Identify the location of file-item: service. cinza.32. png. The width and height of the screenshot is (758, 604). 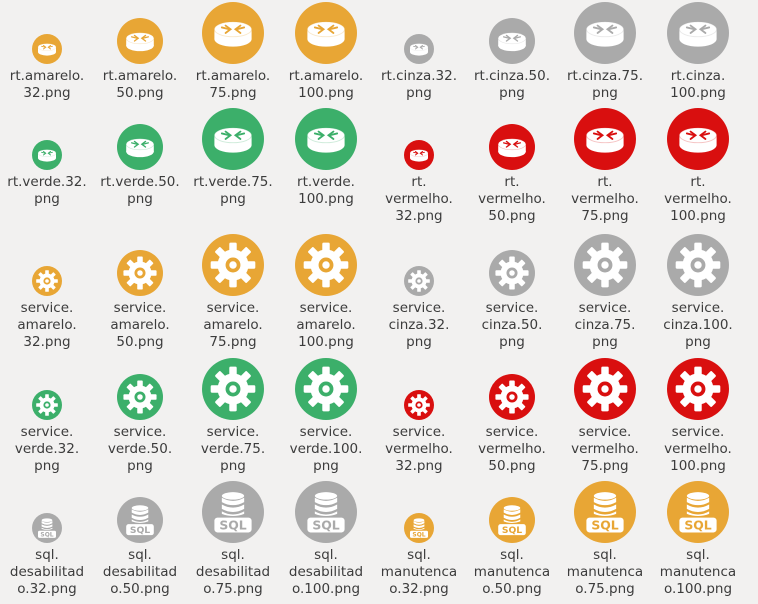
(419, 292).